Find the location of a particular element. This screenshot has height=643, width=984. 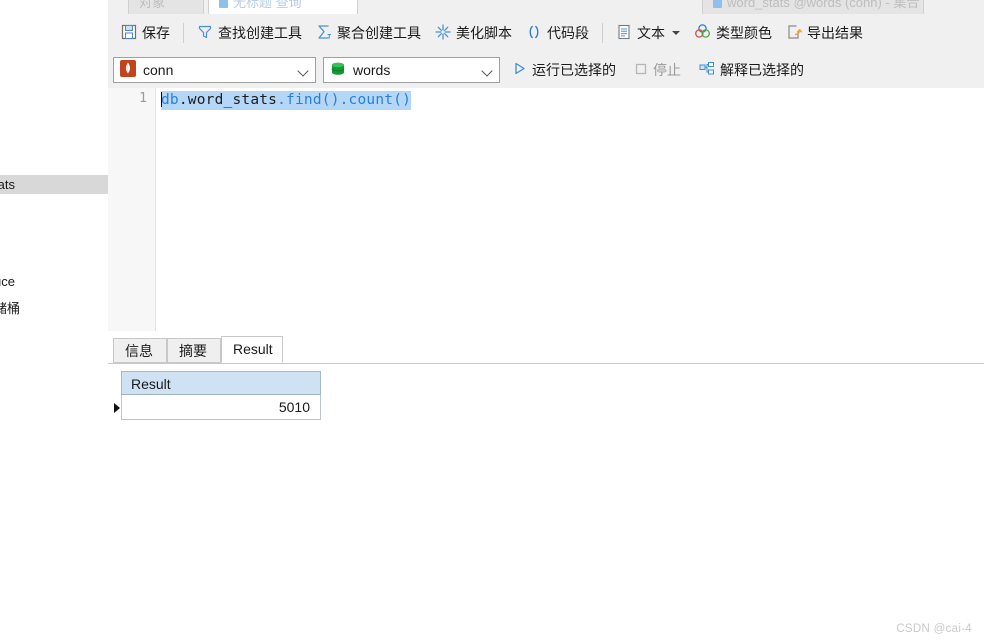

save-button: 保存 is located at coordinates (145, 33).